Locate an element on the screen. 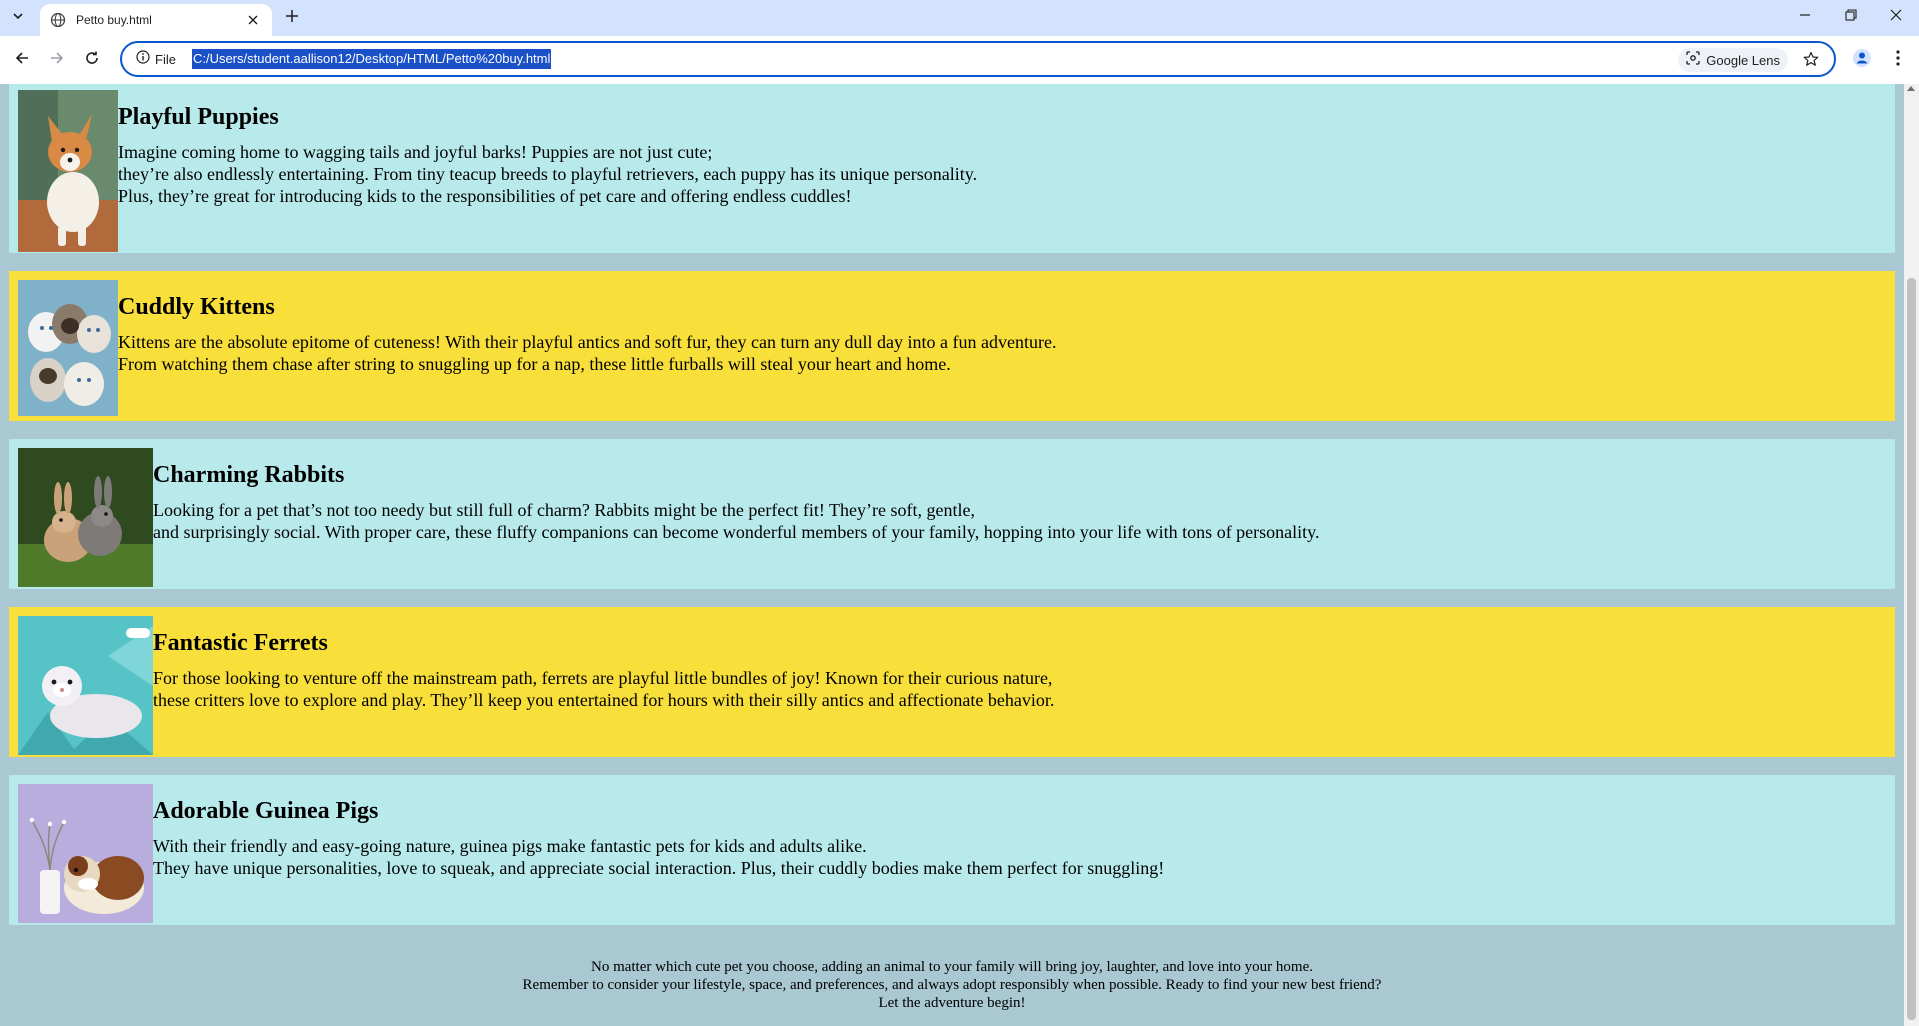  tab-active: Petto buy.html is located at coordinates (156, 20).